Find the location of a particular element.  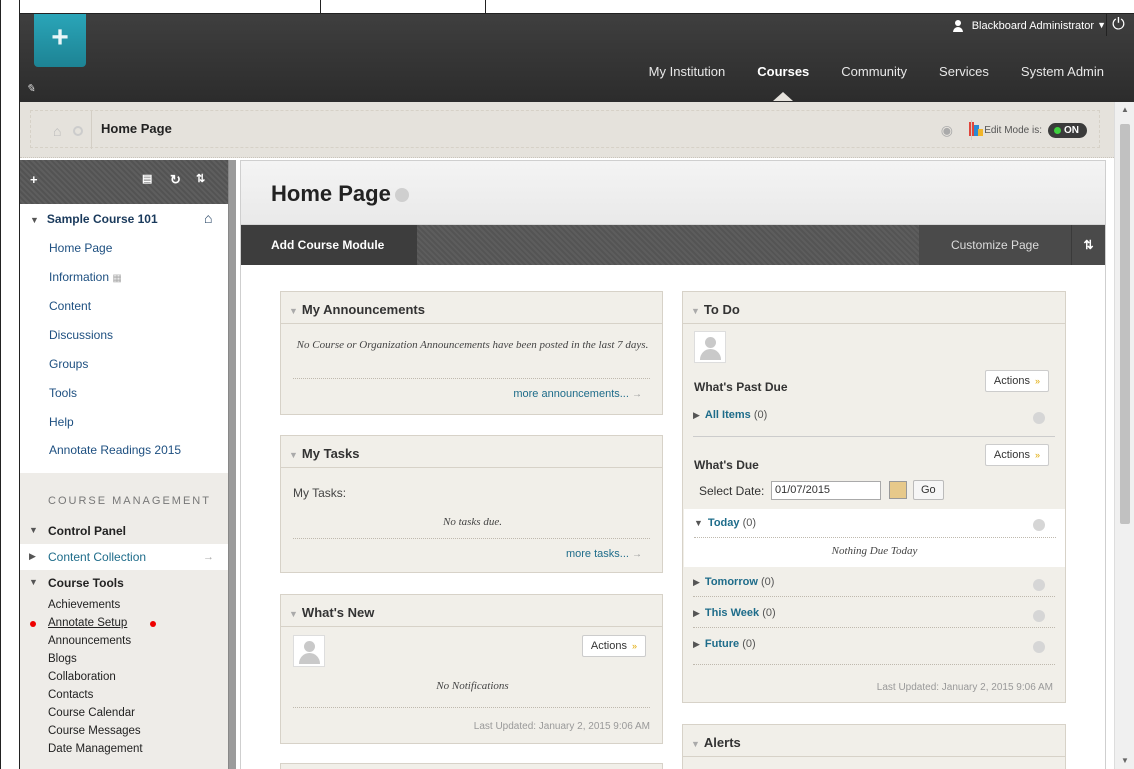

caret-down-icon: ▼ is located at coordinates (1101, 25).